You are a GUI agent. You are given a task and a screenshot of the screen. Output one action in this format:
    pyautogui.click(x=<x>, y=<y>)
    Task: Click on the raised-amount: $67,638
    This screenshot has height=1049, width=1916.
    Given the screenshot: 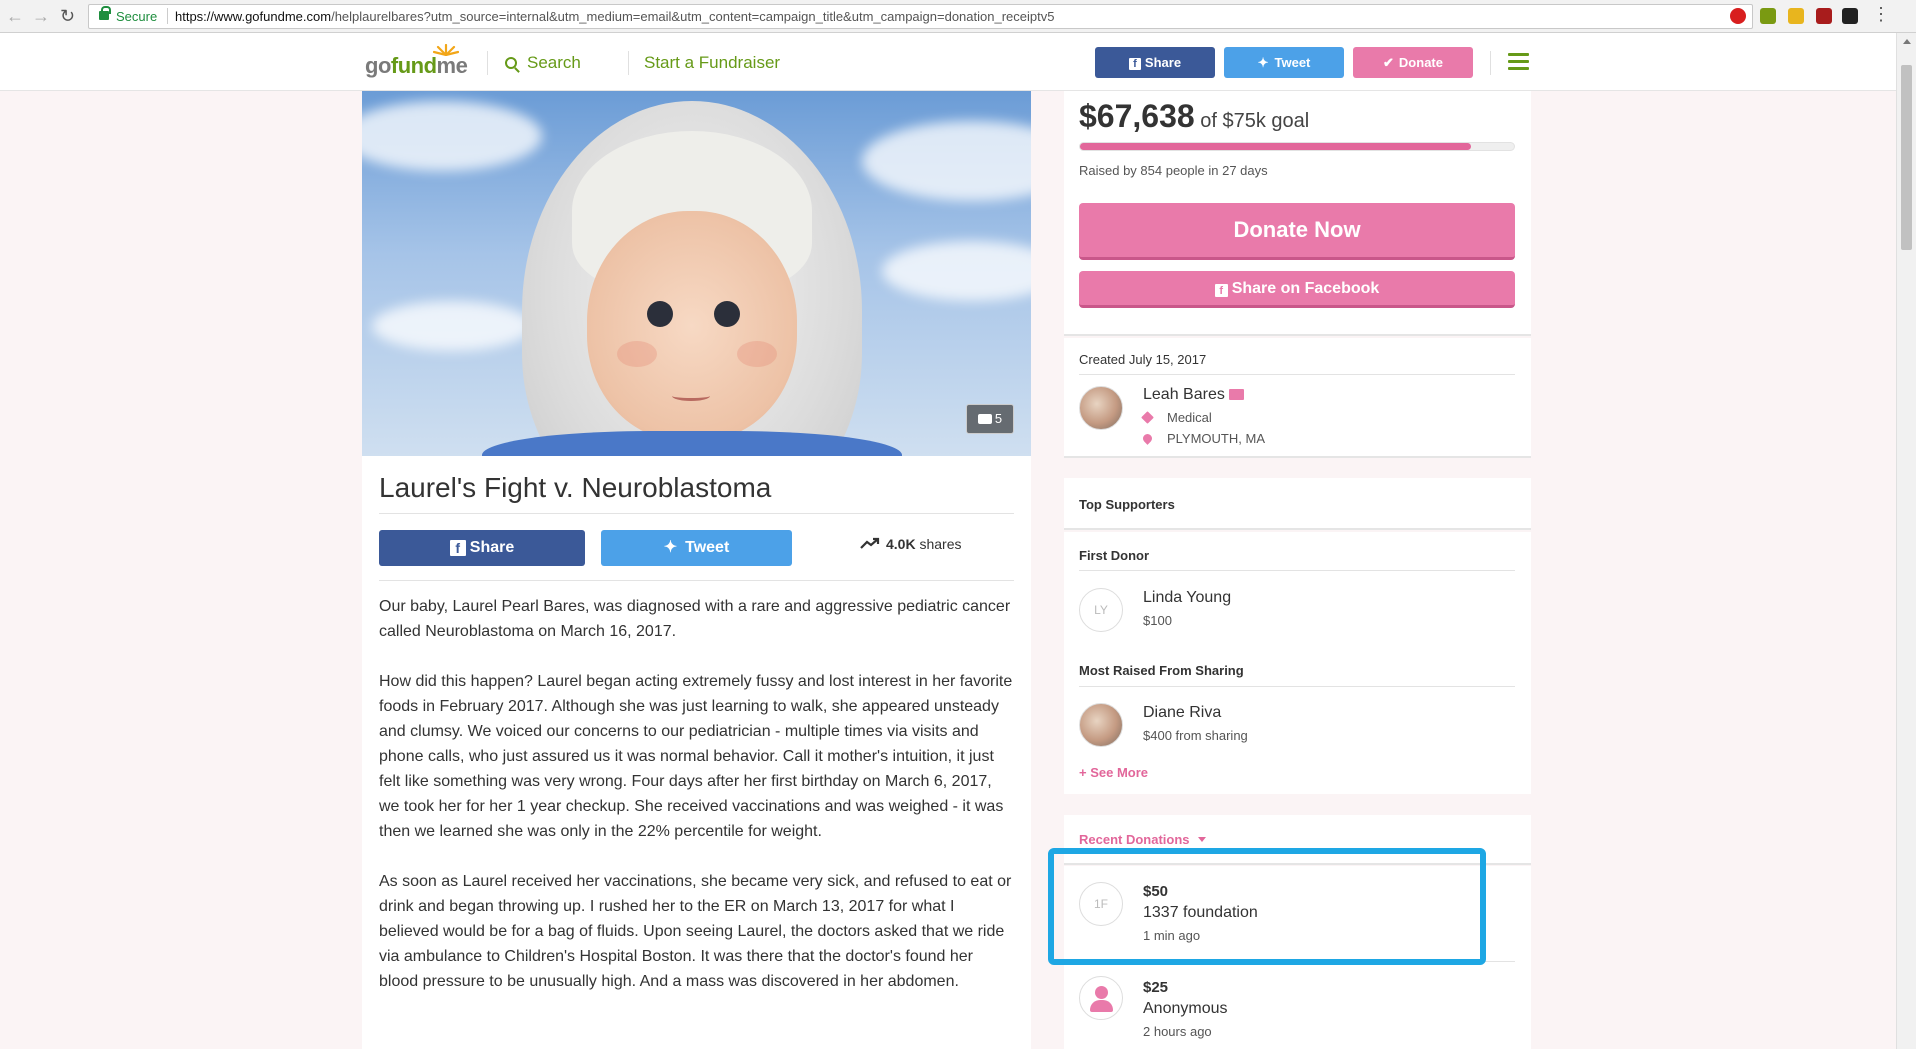 What is the action you would take?
    pyautogui.click(x=1137, y=116)
    